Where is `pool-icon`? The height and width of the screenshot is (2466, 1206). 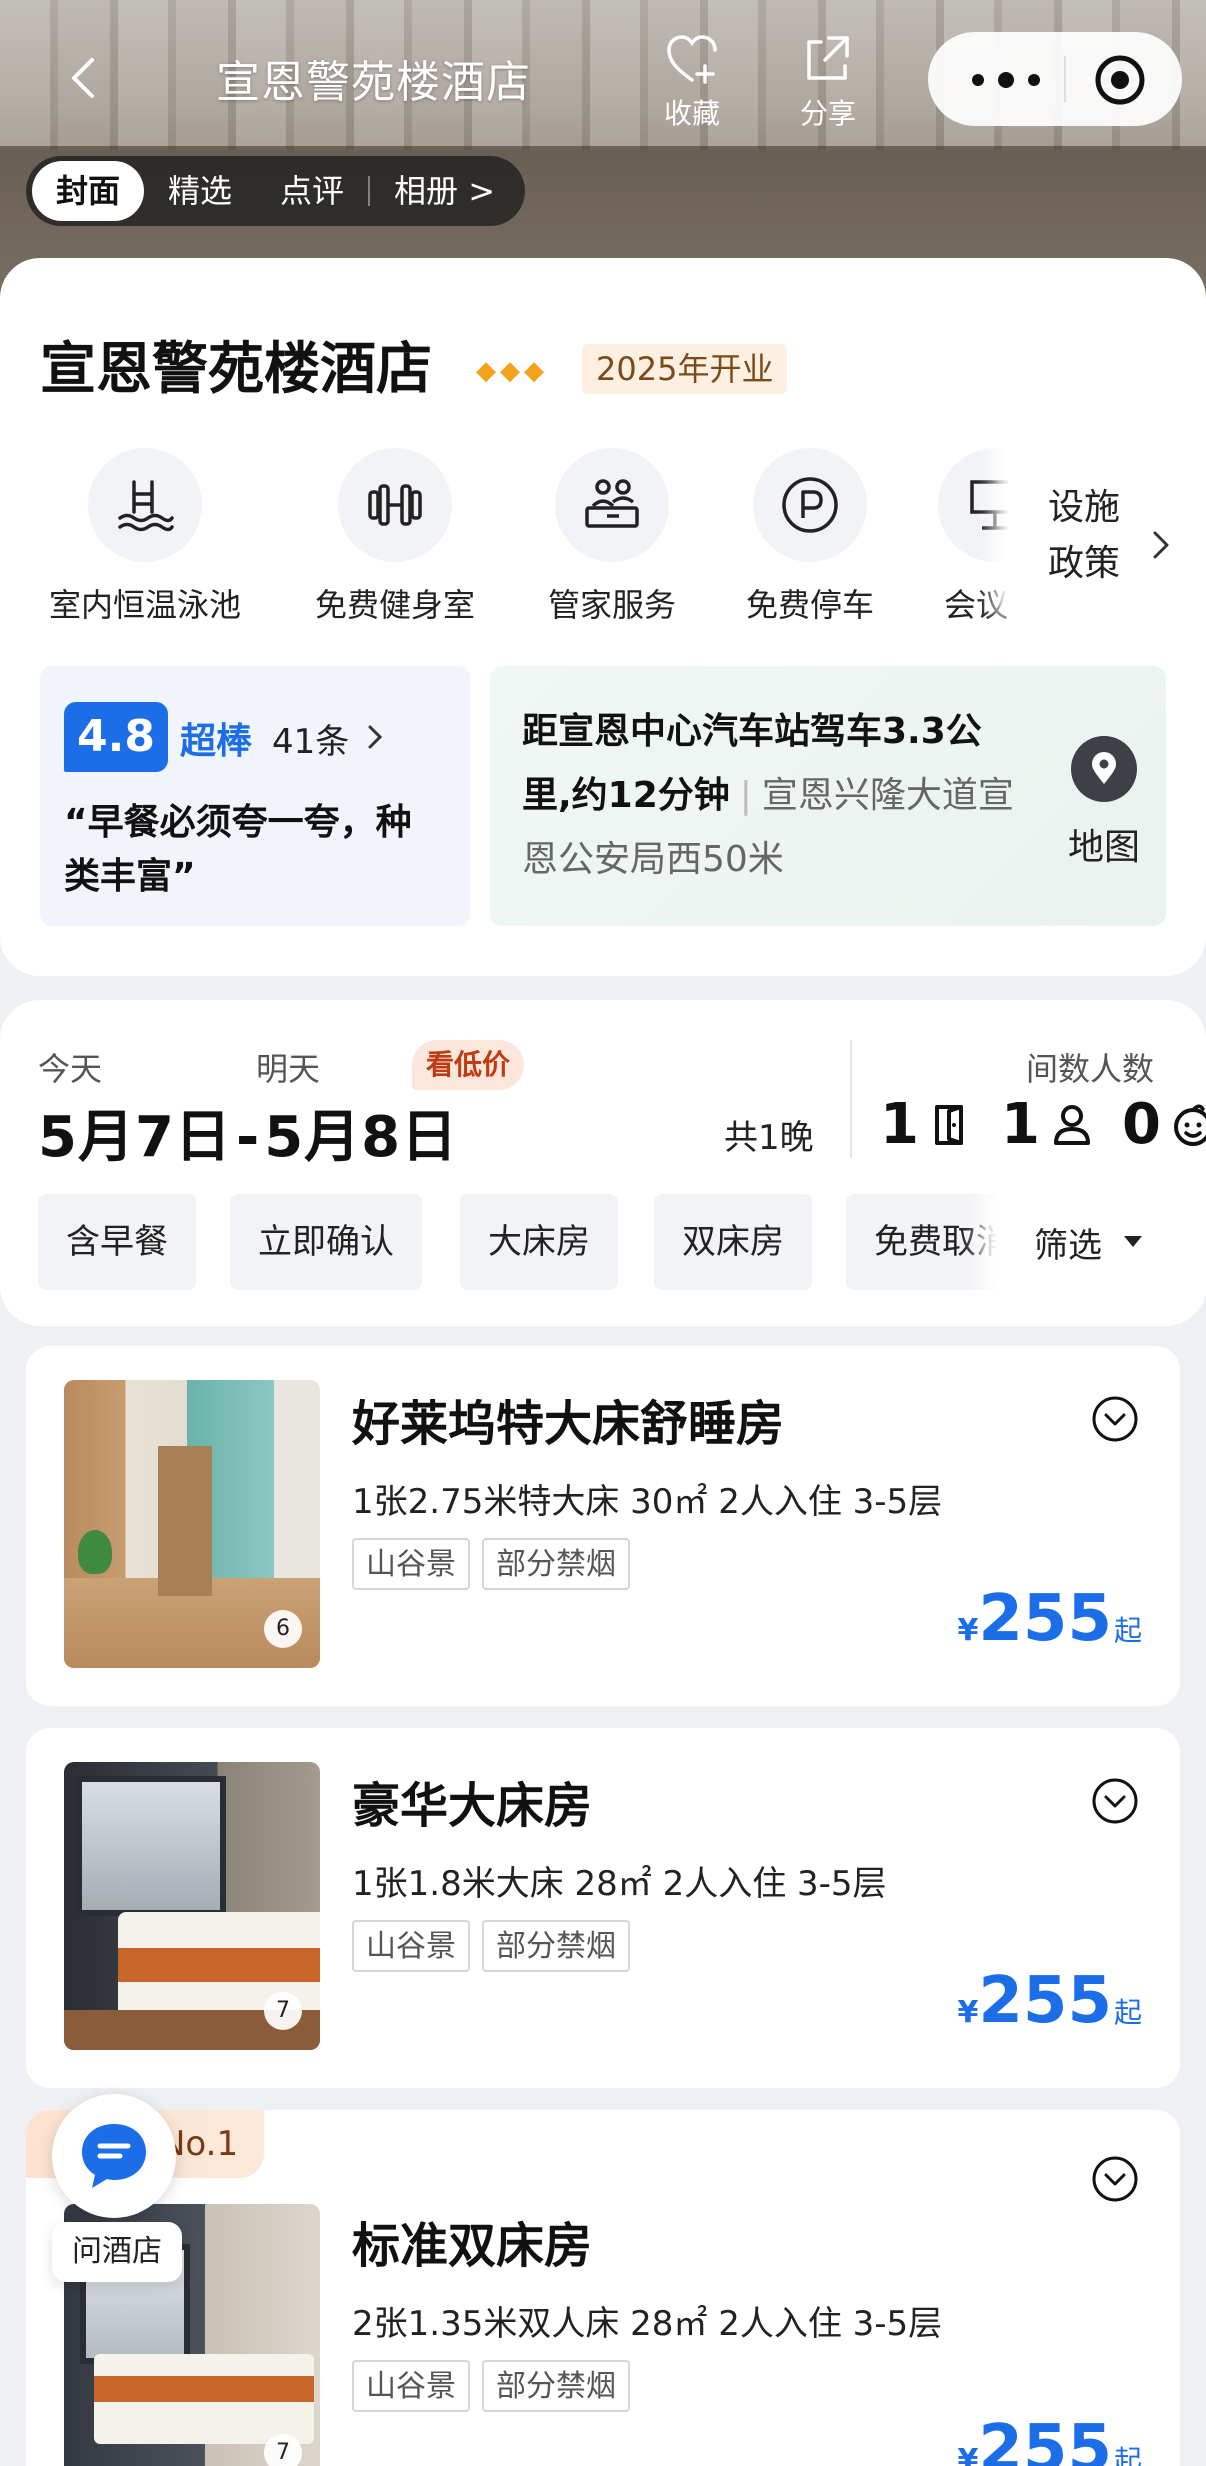
pool-icon is located at coordinates (146, 506).